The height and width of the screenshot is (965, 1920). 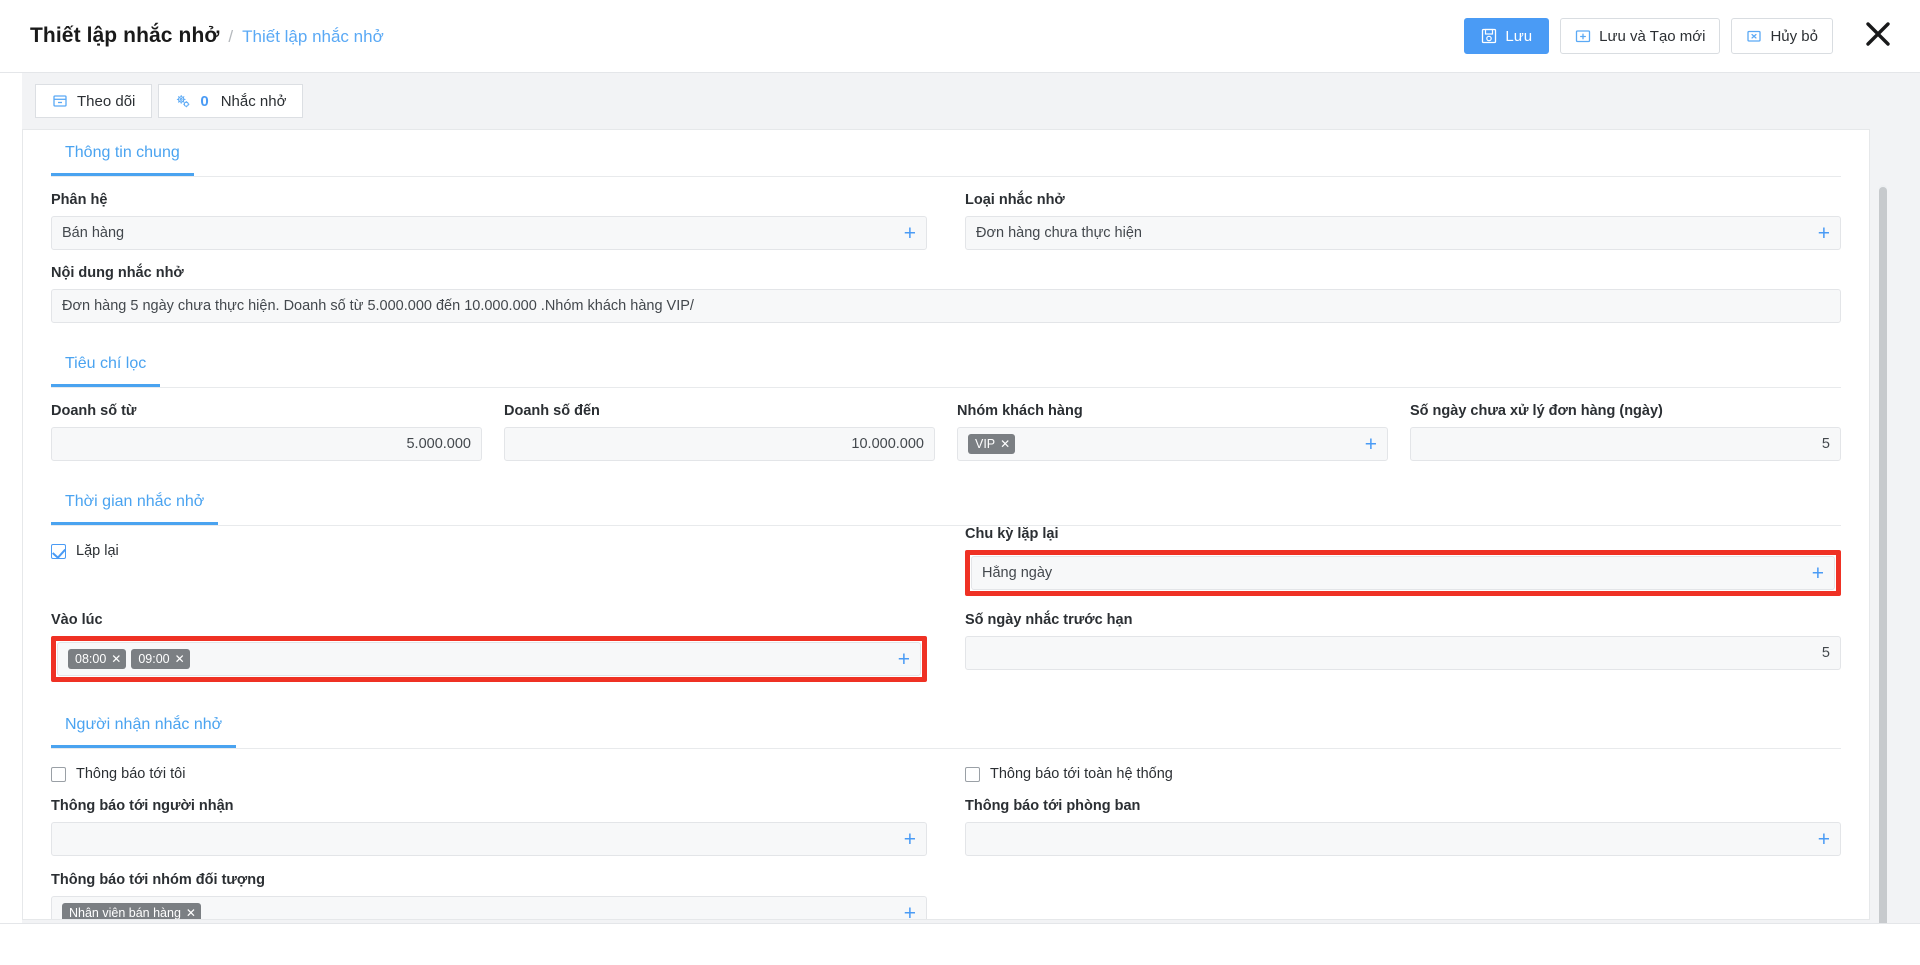 What do you see at coordinates (489, 659) in the screenshot?
I see `at-time-input: 08:00 ✕ 09:00 ✕ +` at bounding box center [489, 659].